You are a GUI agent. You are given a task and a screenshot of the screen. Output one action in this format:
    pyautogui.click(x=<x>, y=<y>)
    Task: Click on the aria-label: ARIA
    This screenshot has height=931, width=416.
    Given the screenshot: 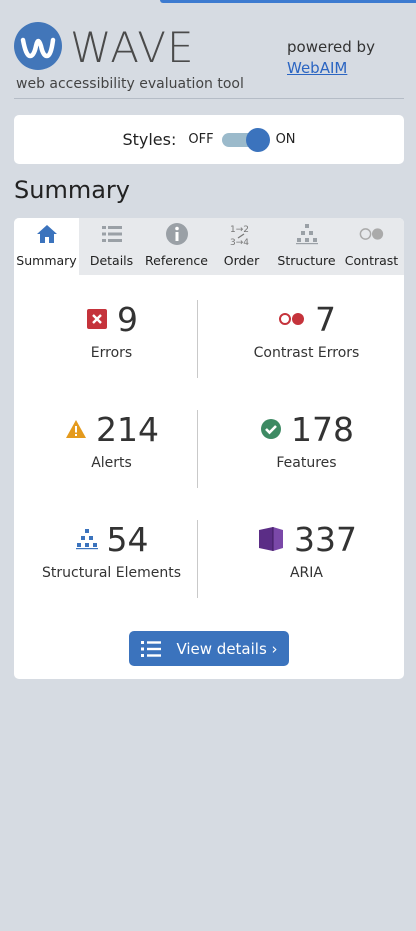 What is the action you would take?
    pyautogui.click(x=306, y=572)
    